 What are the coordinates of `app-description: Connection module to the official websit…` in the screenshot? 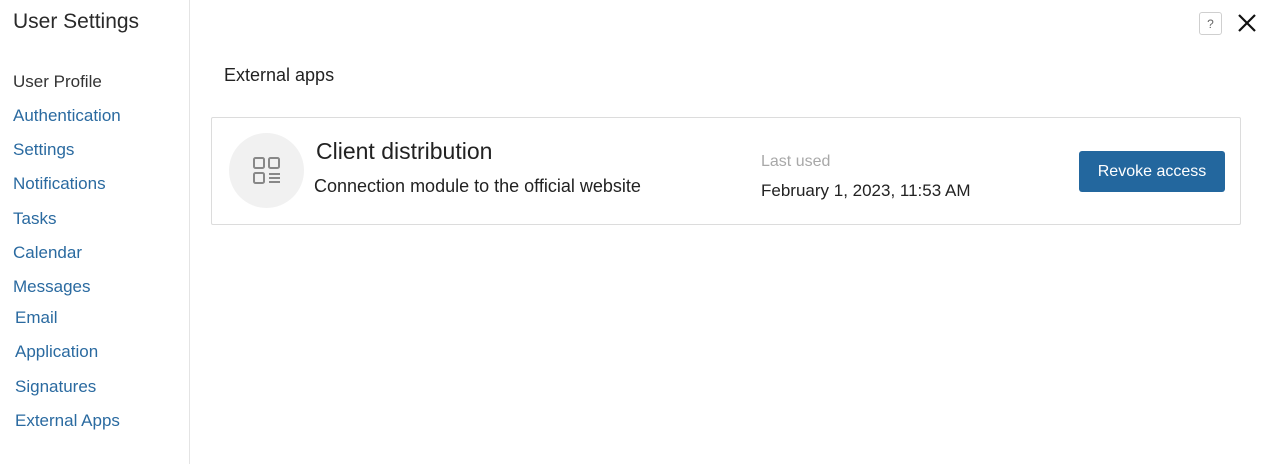 It's located at (477, 186).